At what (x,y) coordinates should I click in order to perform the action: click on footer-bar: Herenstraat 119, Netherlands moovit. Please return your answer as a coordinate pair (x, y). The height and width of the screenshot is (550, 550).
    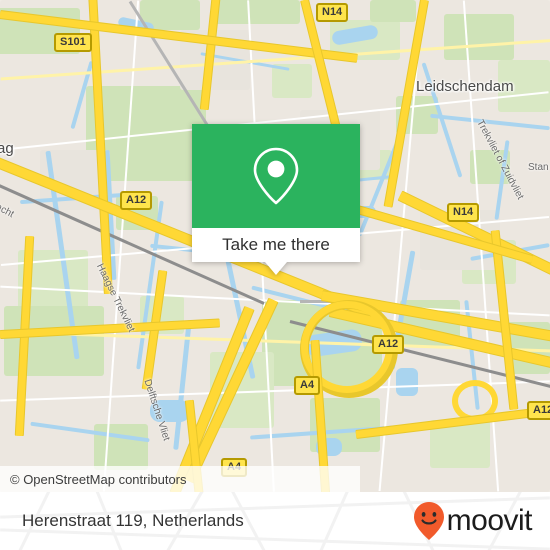
    Looking at the image, I should click on (275, 521).